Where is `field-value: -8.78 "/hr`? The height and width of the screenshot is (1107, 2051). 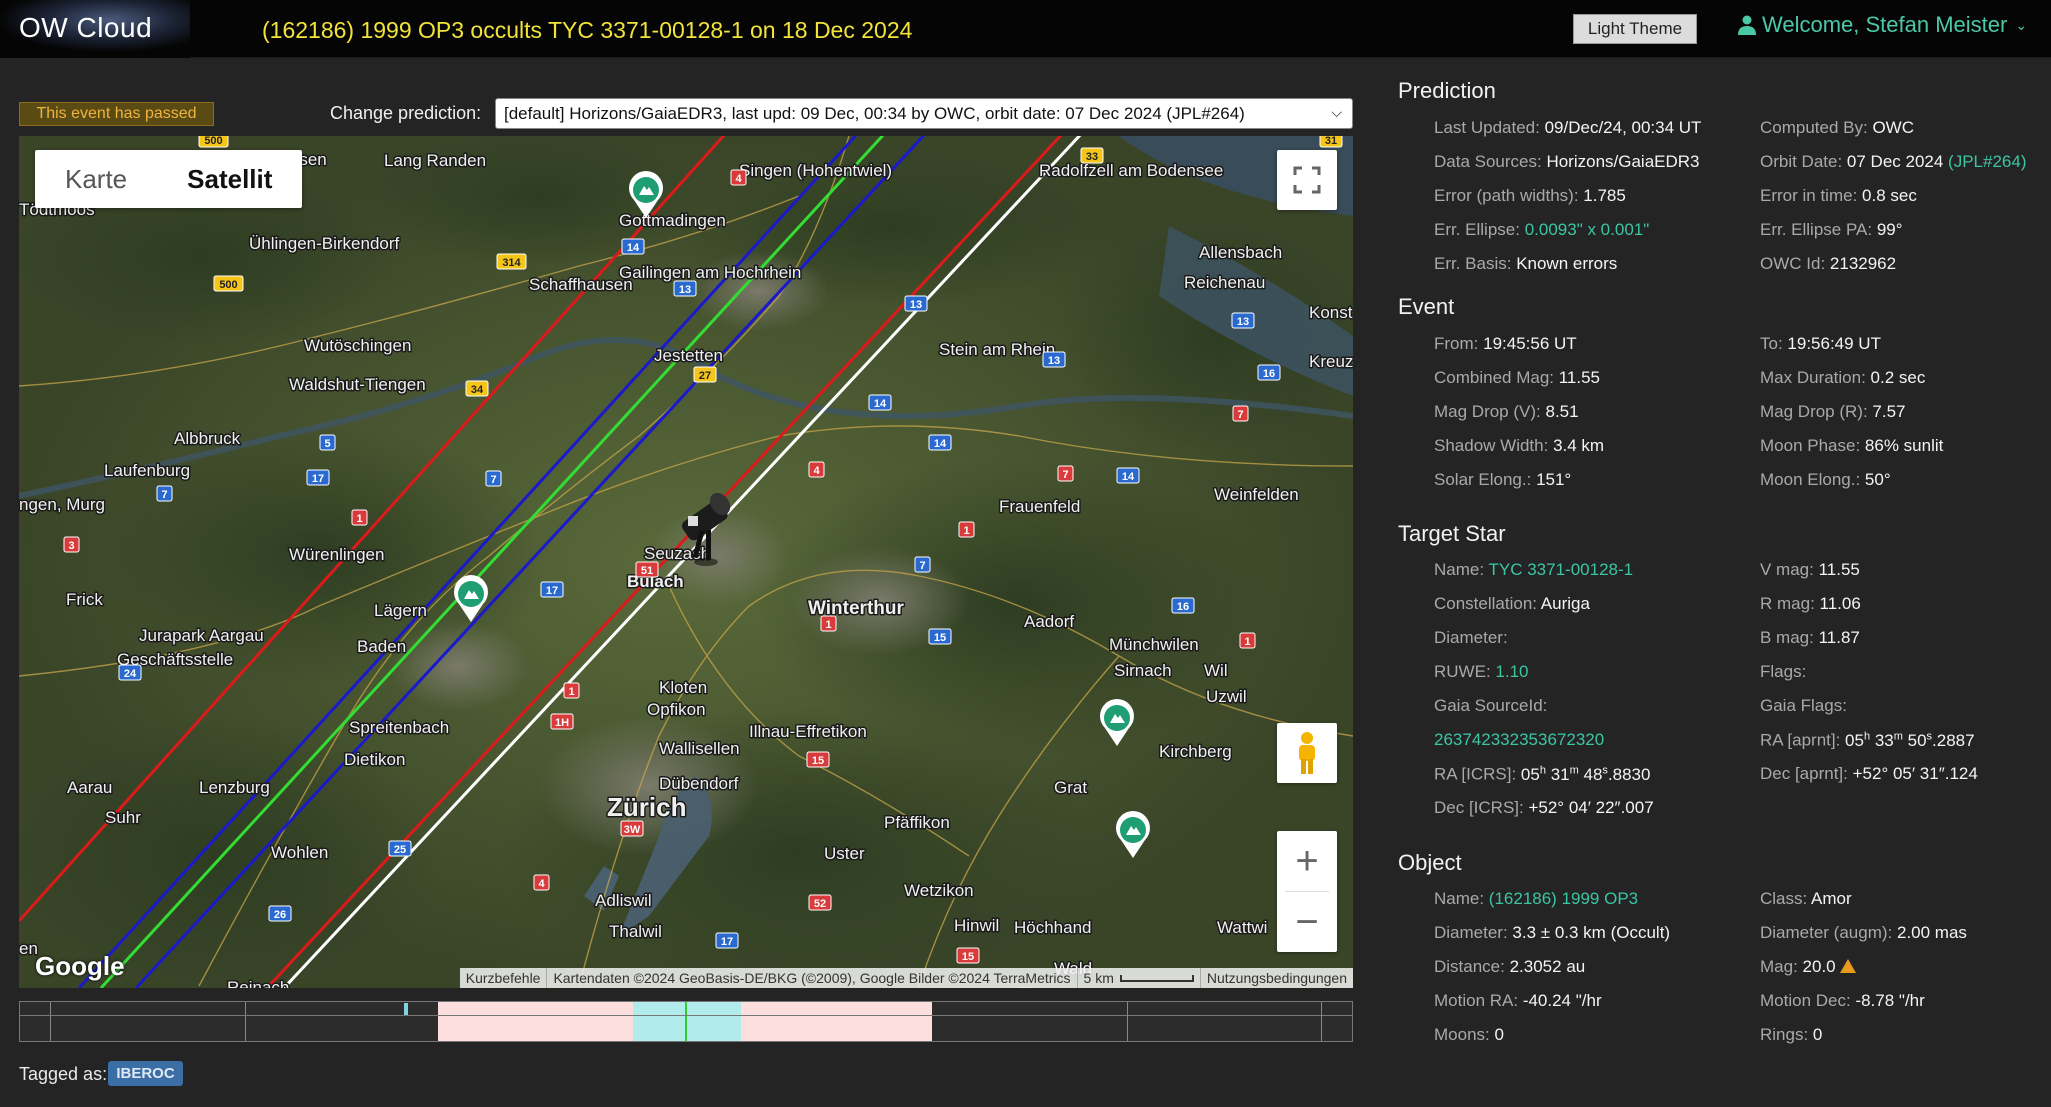
field-value: -8.78 "/hr is located at coordinates (1890, 1000).